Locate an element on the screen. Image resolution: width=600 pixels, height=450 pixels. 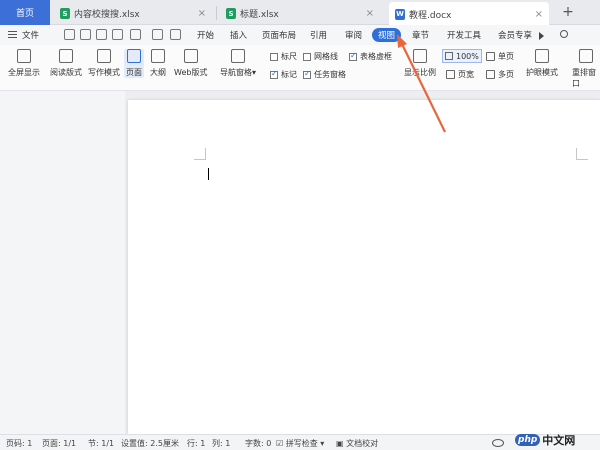
eye-protection-button: 护眼模式 is located at coordinates (542, 63).